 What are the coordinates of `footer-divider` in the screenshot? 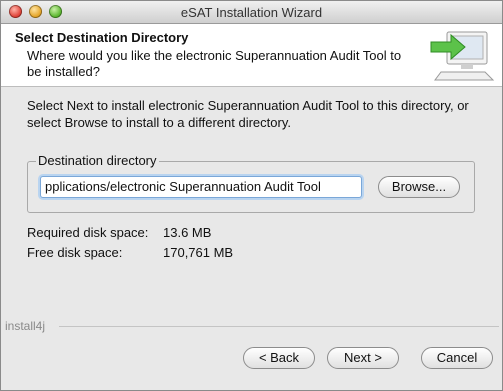 It's located at (279, 326).